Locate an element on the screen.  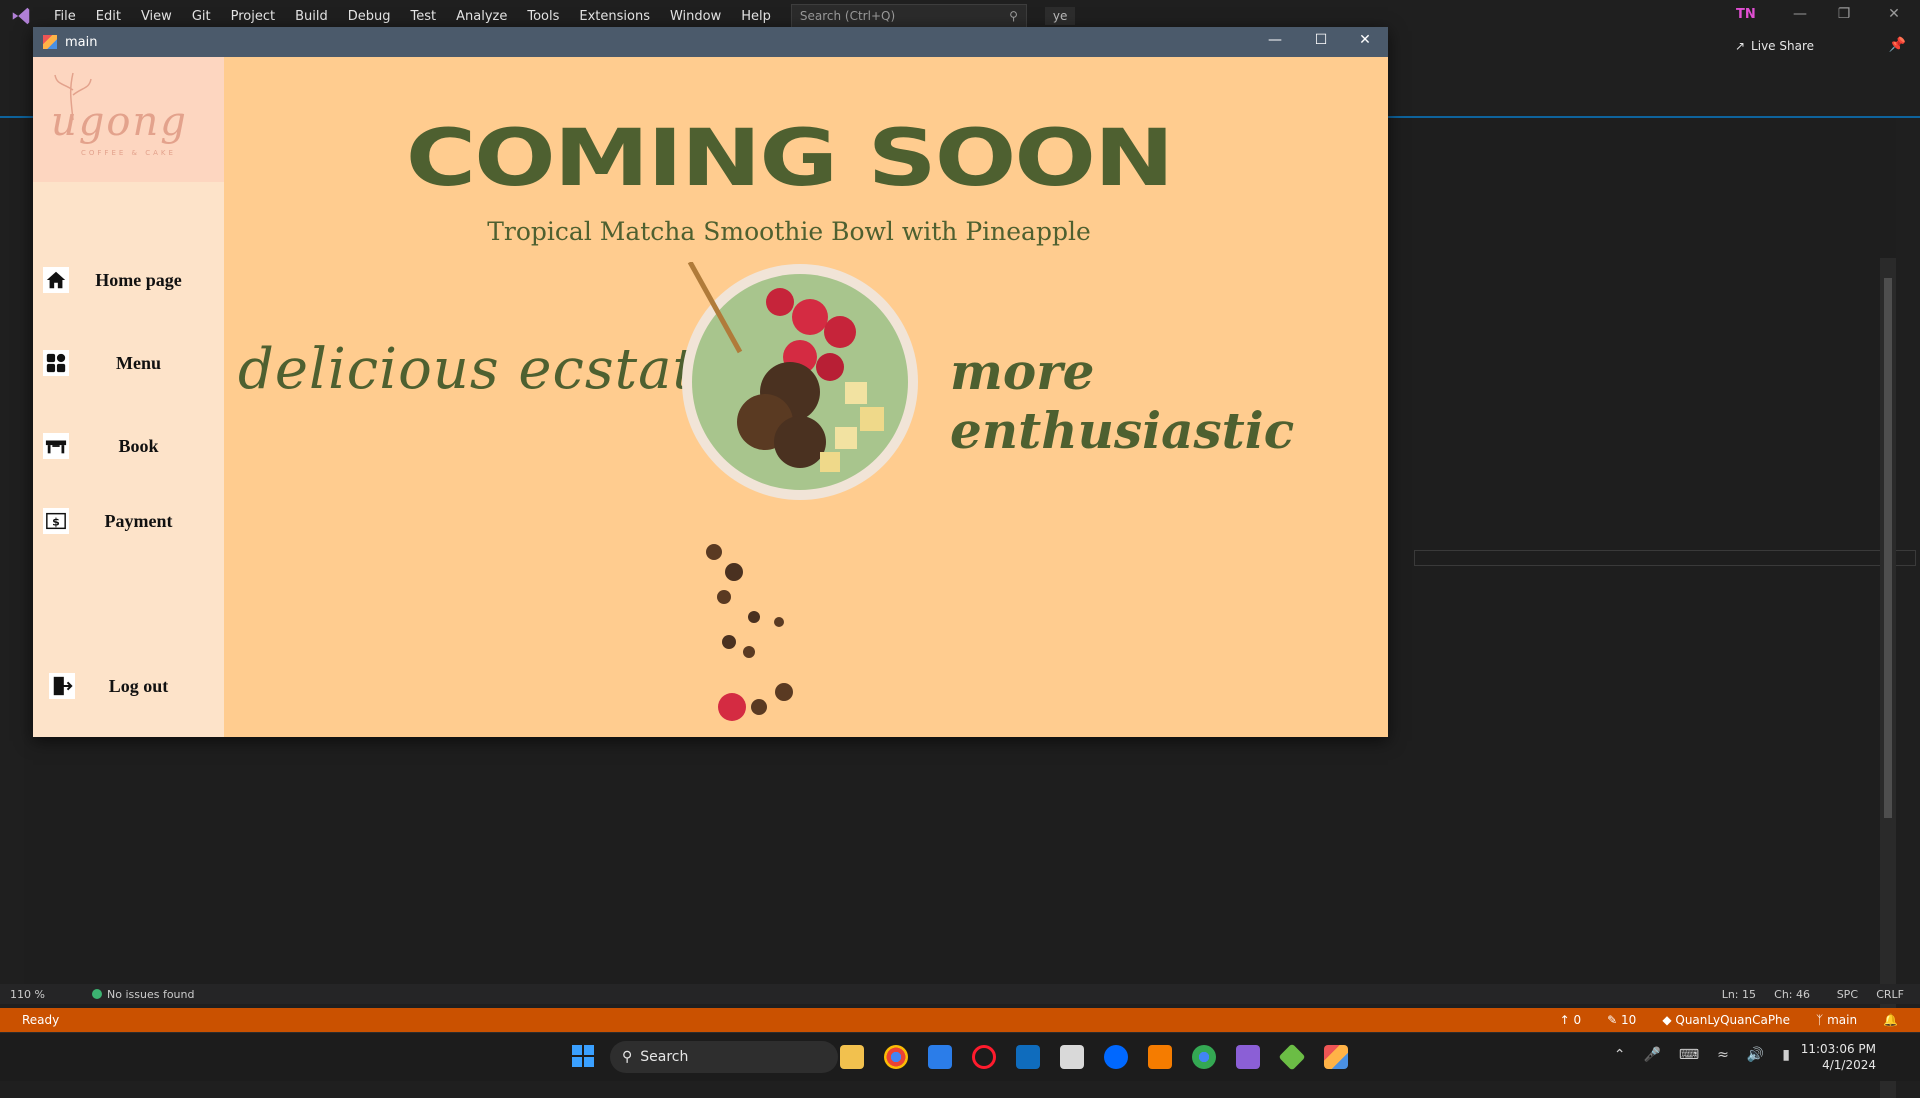
logo: ugong COFFEE & CAKE is located at coordinates (128, 119).